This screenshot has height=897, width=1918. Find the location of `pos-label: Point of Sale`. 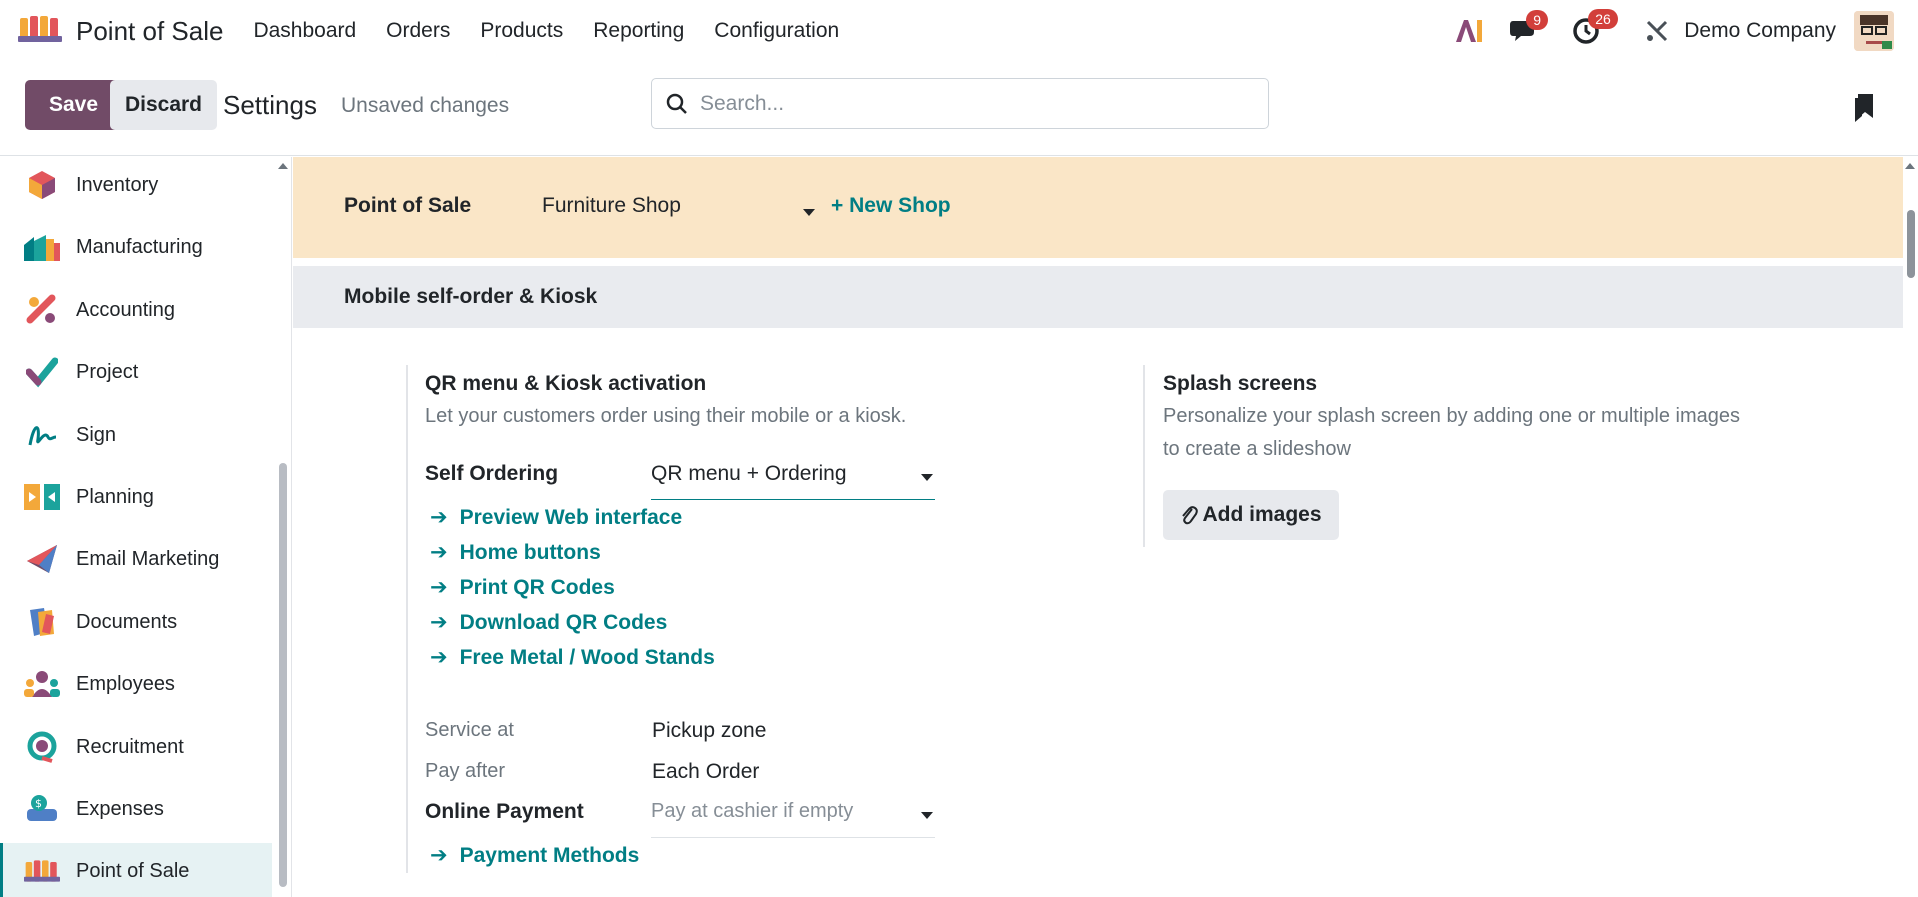

pos-label: Point of Sale is located at coordinates (408, 205).